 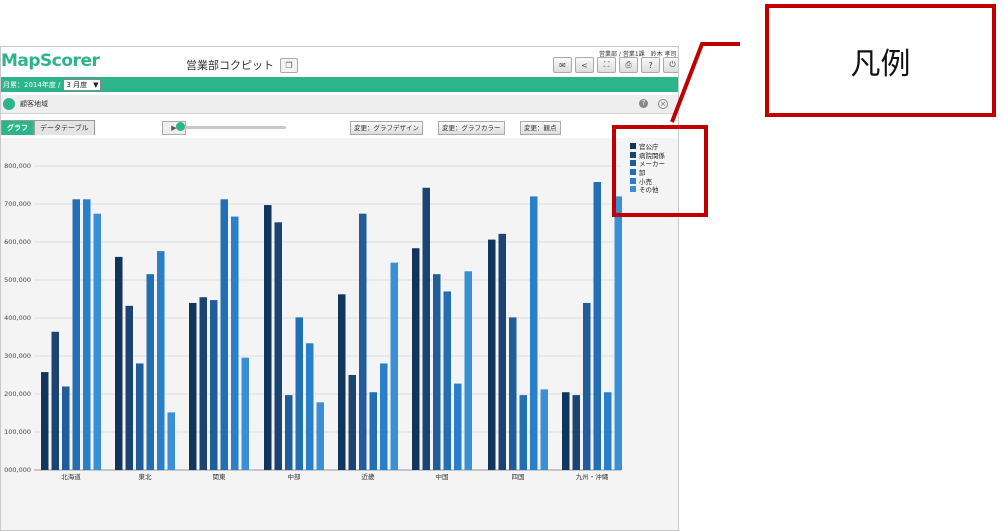 What do you see at coordinates (232, 127) in the screenshot?
I see `time-slider` at bounding box center [232, 127].